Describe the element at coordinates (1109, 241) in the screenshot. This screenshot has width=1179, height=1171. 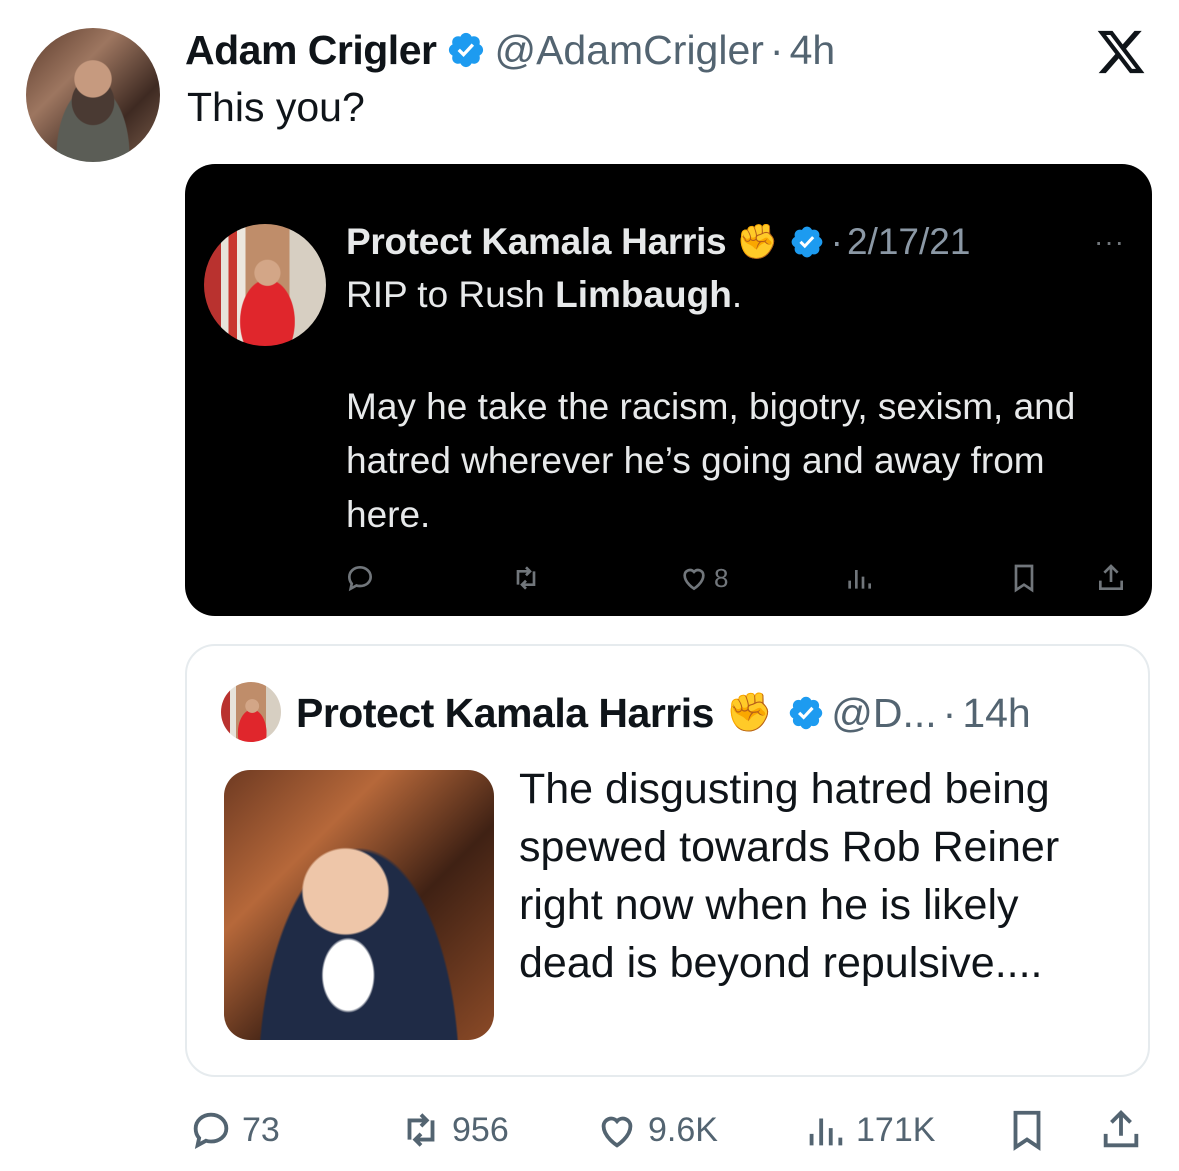
I see `more-options-icon: ···` at that location.